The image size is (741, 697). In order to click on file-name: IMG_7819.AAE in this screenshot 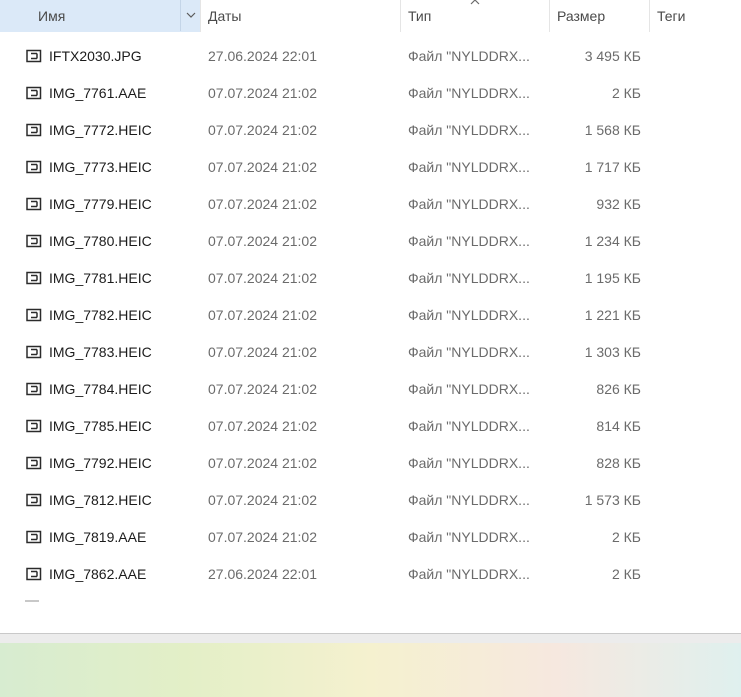, I will do `click(98, 537)`.